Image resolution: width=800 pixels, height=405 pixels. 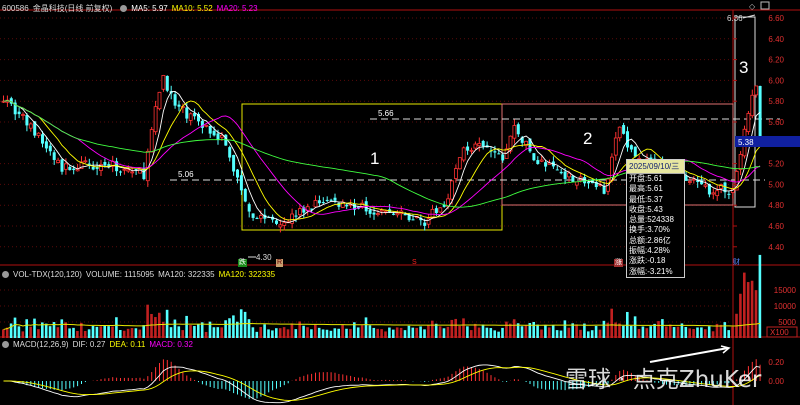 What do you see at coordinates (587, 138) in the screenshot?
I see `box-label-2: 2` at bounding box center [587, 138].